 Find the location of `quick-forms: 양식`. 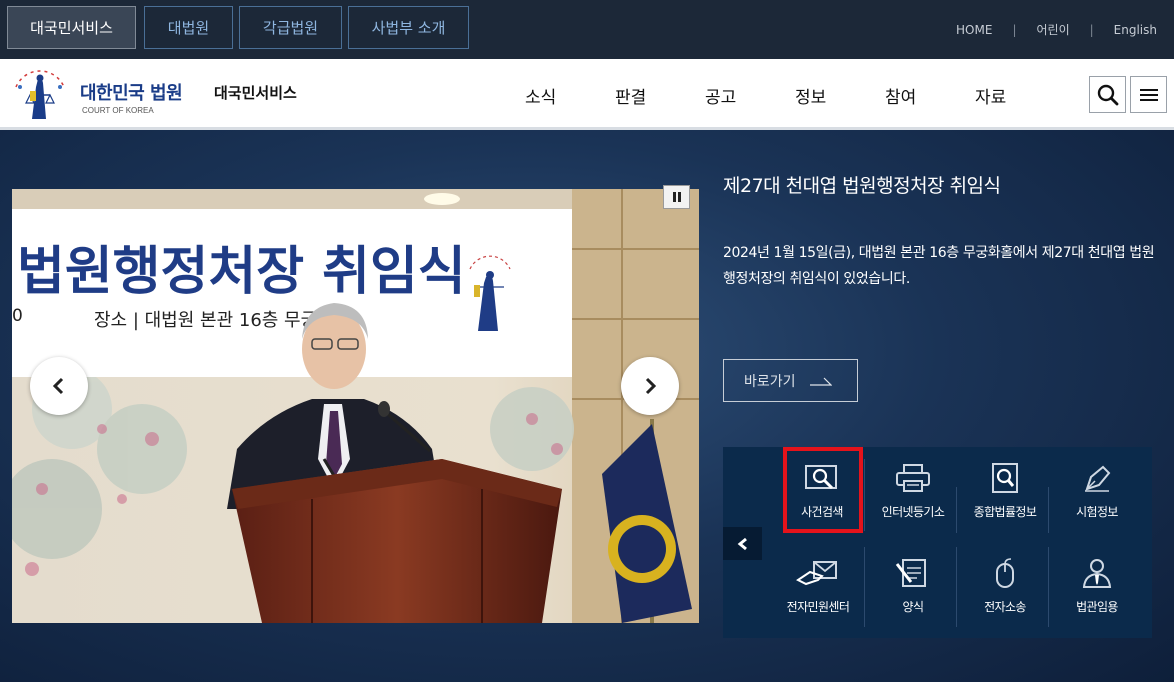

quick-forms: 양식 is located at coordinates (913, 587).